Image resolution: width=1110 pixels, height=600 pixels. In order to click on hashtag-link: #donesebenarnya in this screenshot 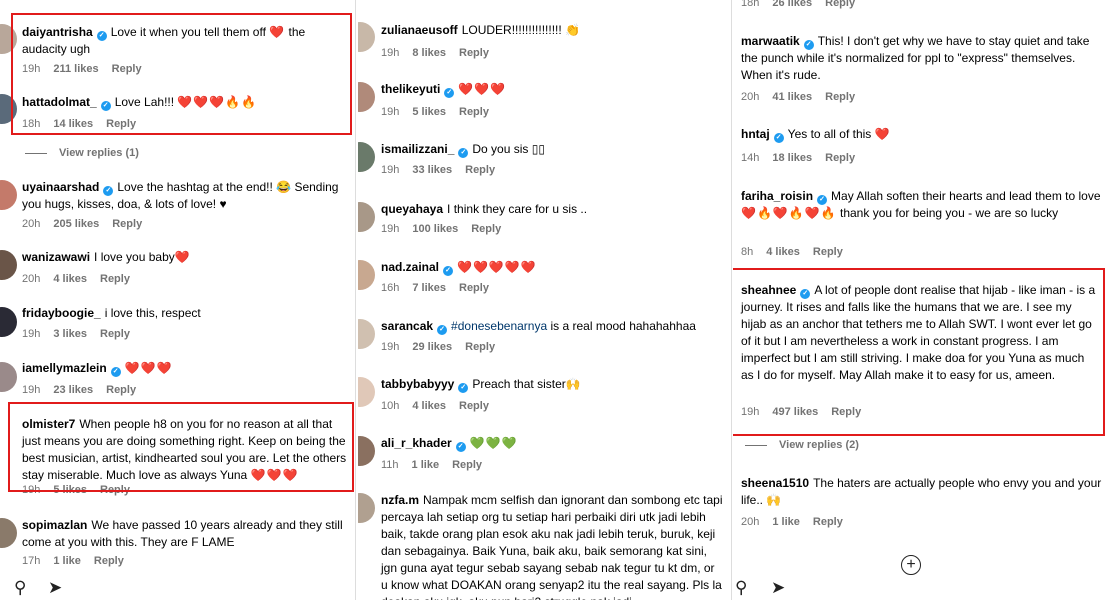, I will do `click(499, 326)`.